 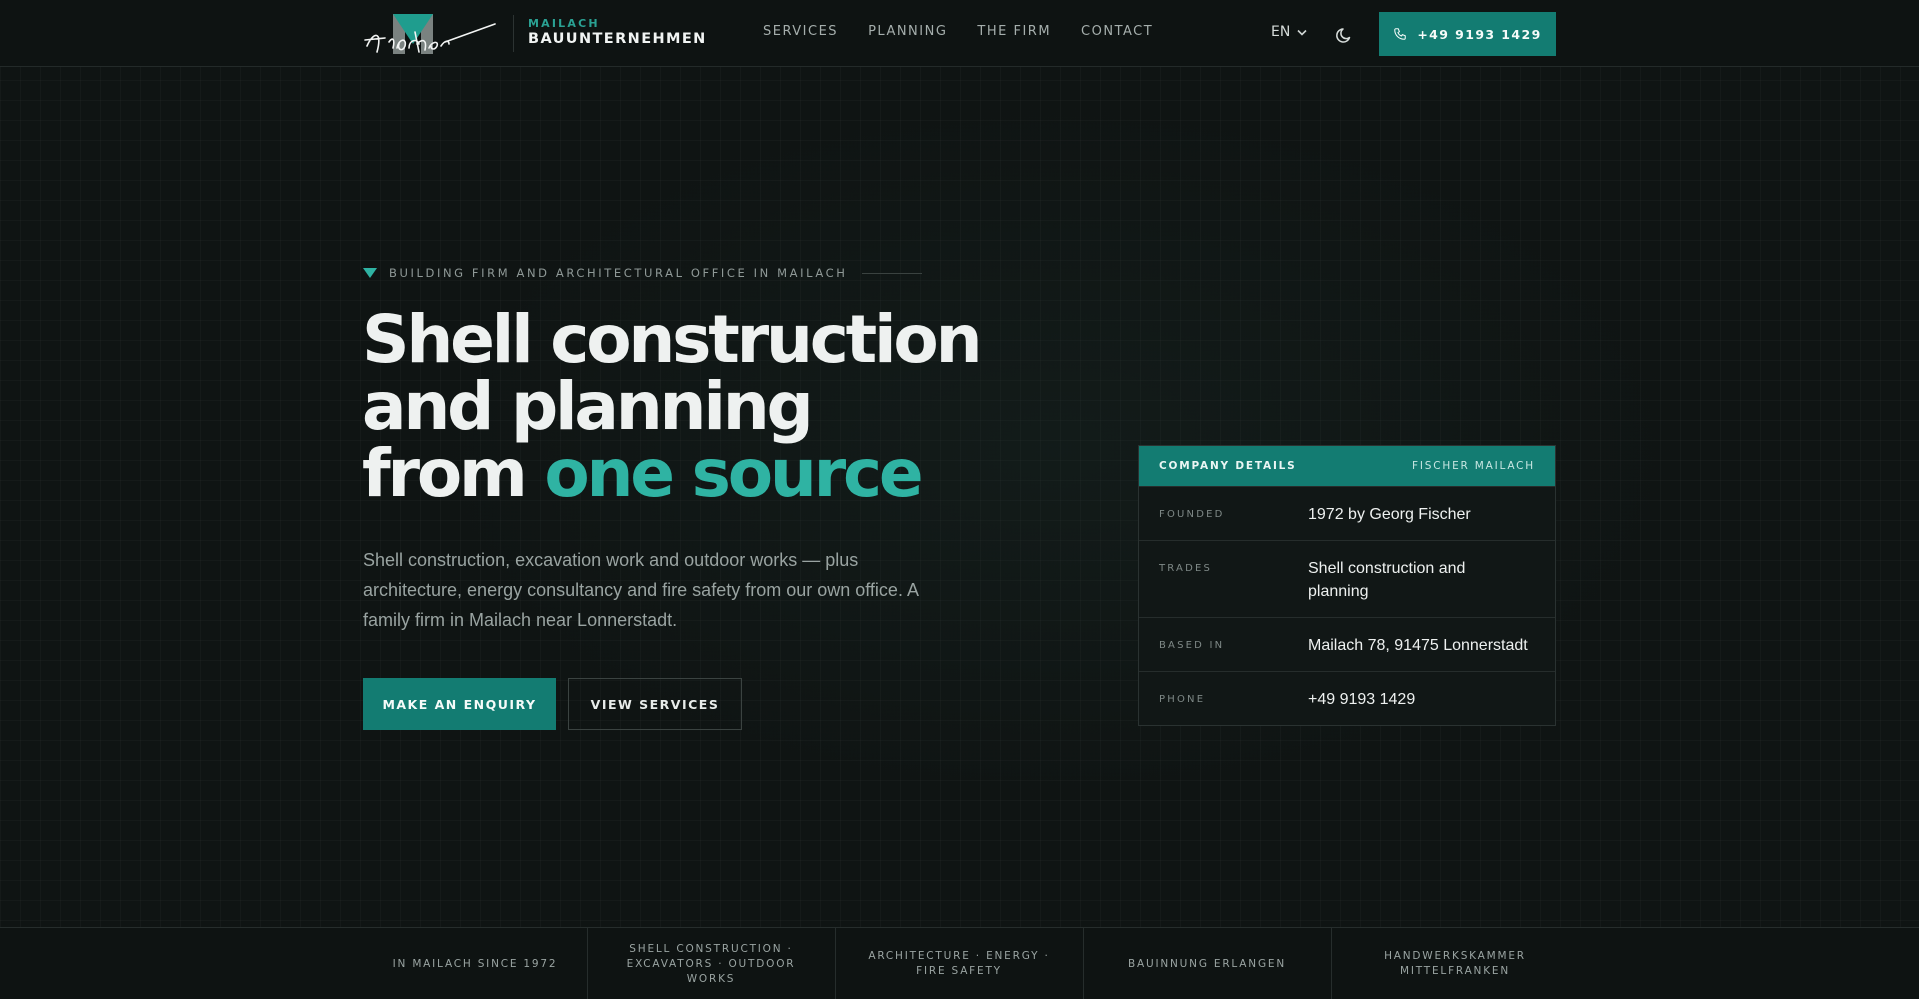 I want to click on nav-services: SERVICES, so click(x=800, y=31).